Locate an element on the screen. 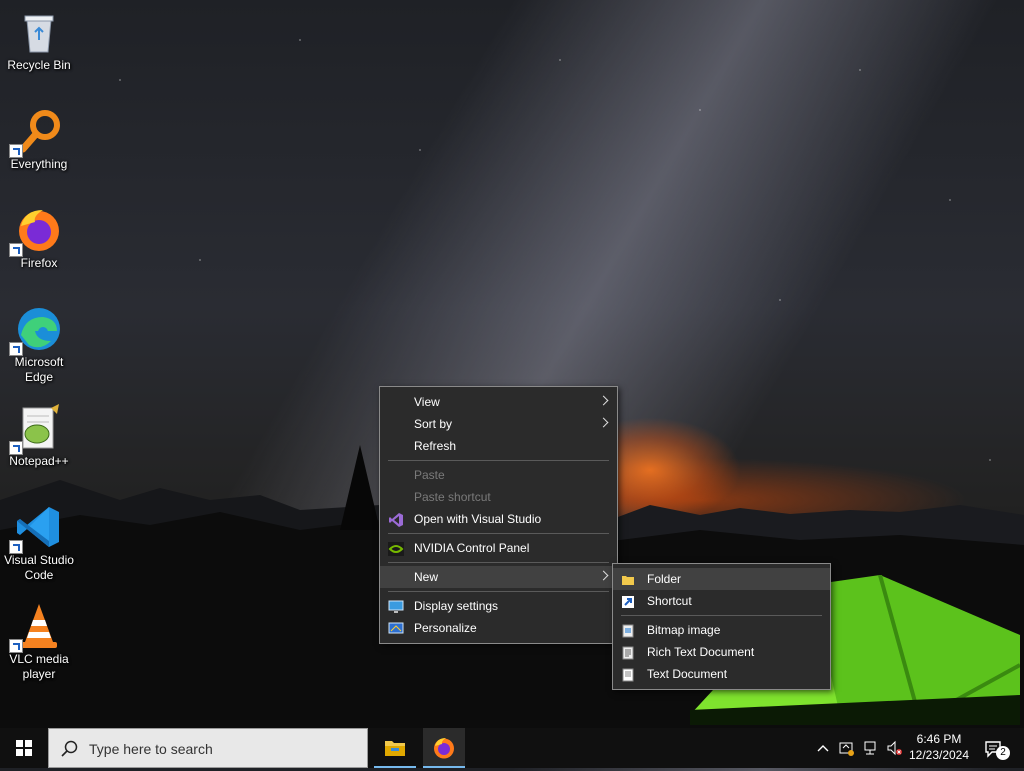 The height and width of the screenshot is (771, 1024). file-explorer-icon is located at coordinates (395, 748).